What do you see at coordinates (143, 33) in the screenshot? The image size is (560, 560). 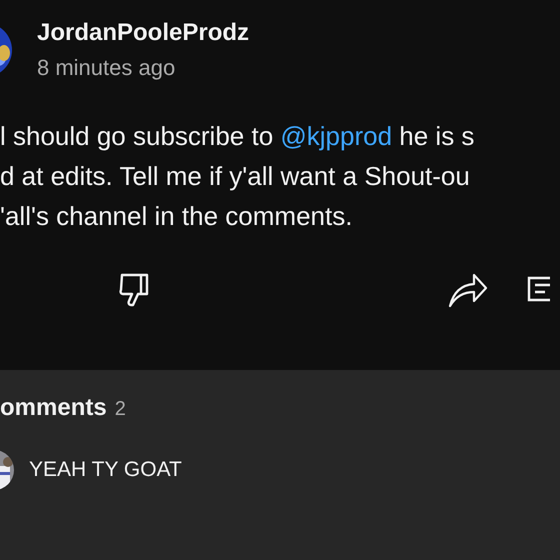 I see `channel-name: JordanPooleProdz` at bounding box center [143, 33].